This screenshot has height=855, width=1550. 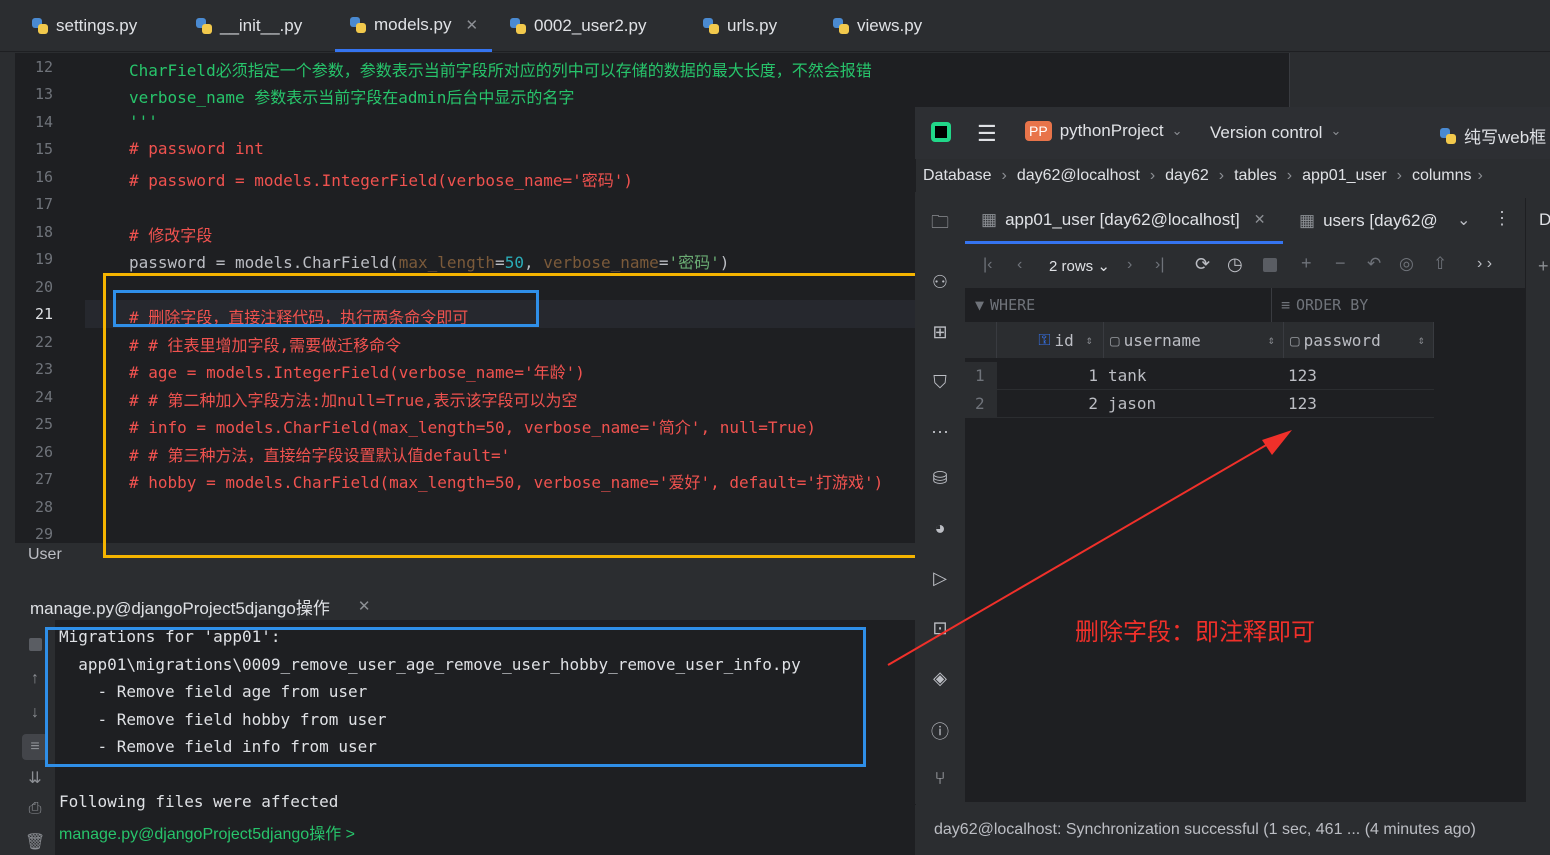 I want to click on structure-icon: ⊞, so click(x=940, y=333).